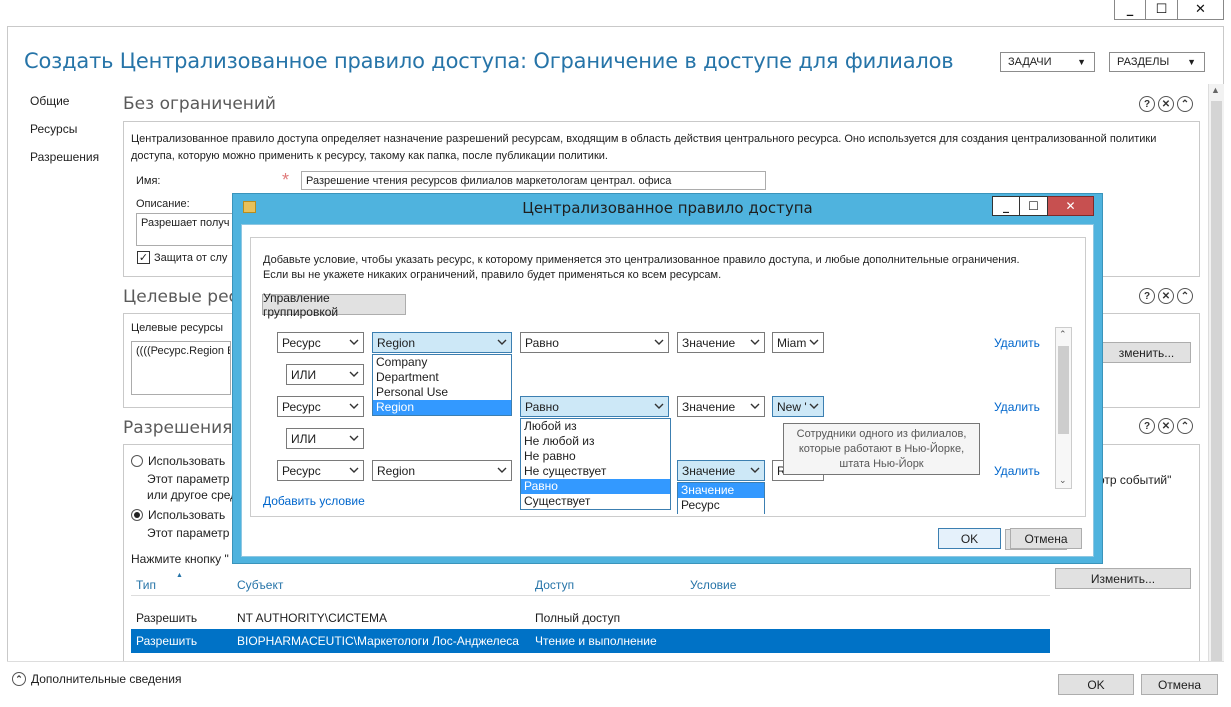 The height and width of the screenshot is (707, 1231). Describe the element at coordinates (304, 374) in the screenshot. I see `connector-value: ИЛИ` at that location.